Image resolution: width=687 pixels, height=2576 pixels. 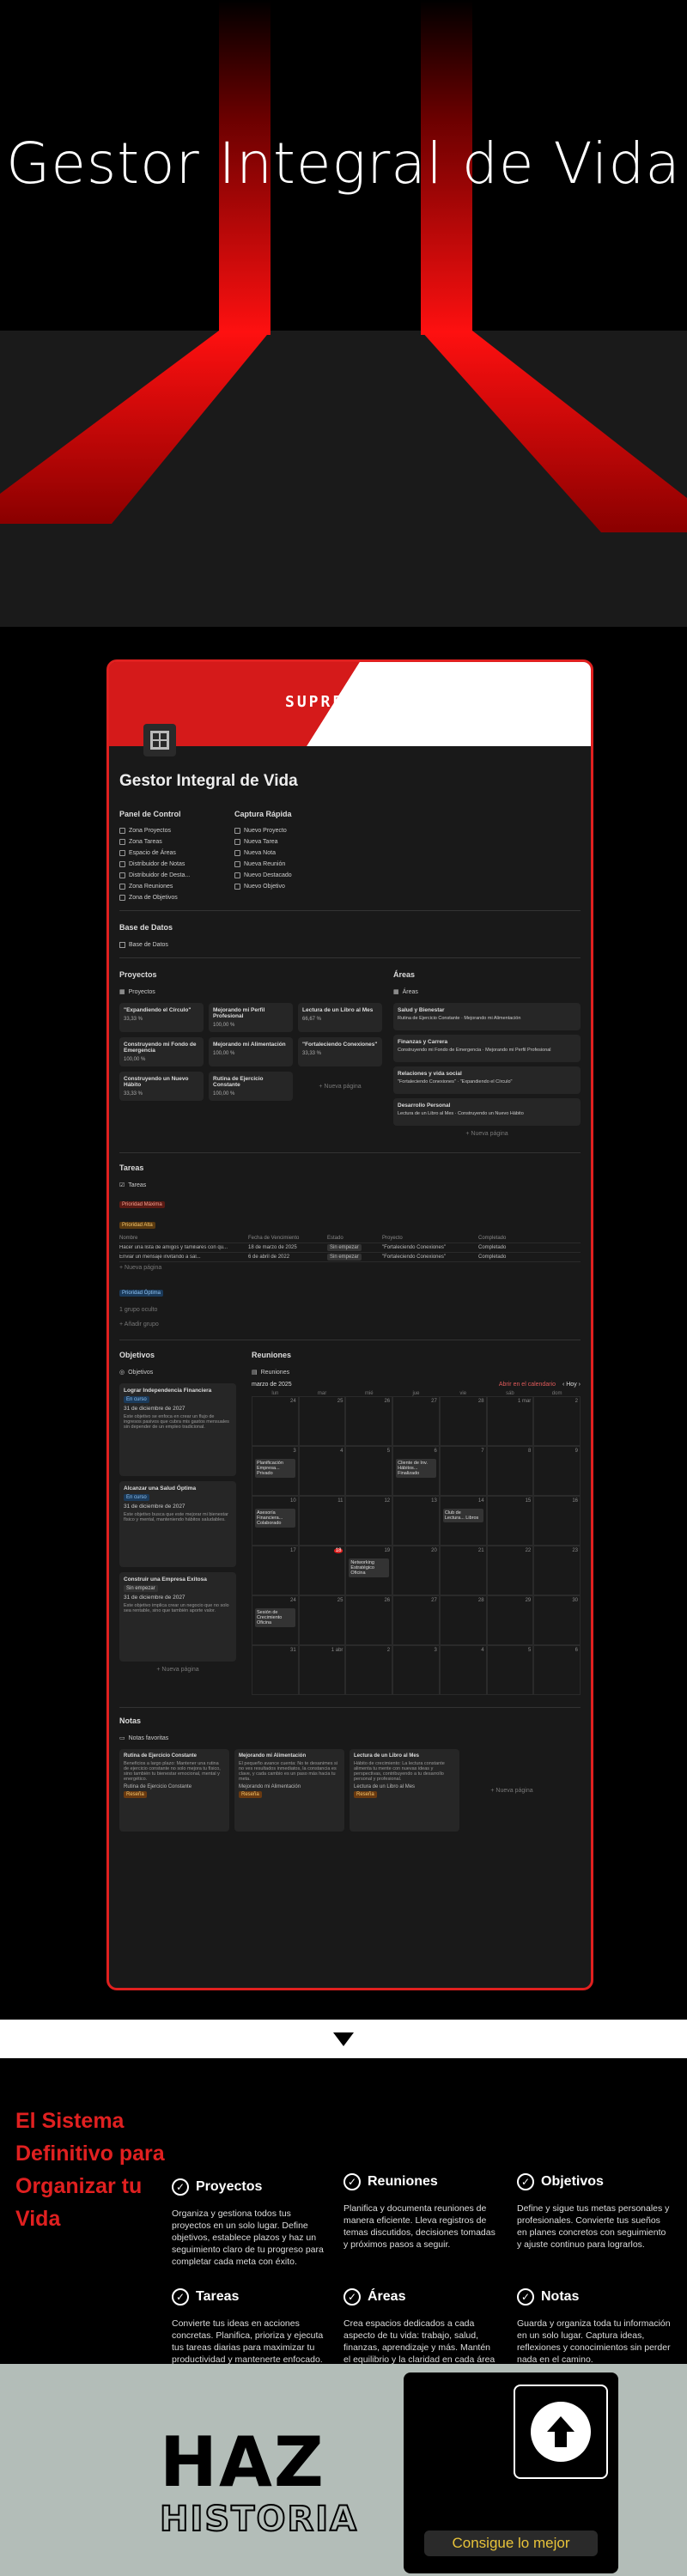 What do you see at coordinates (285, 886) in the screenshot?
I see `quick-capture-button: Nuevo Objetivo` at bounding box center [285, 886].